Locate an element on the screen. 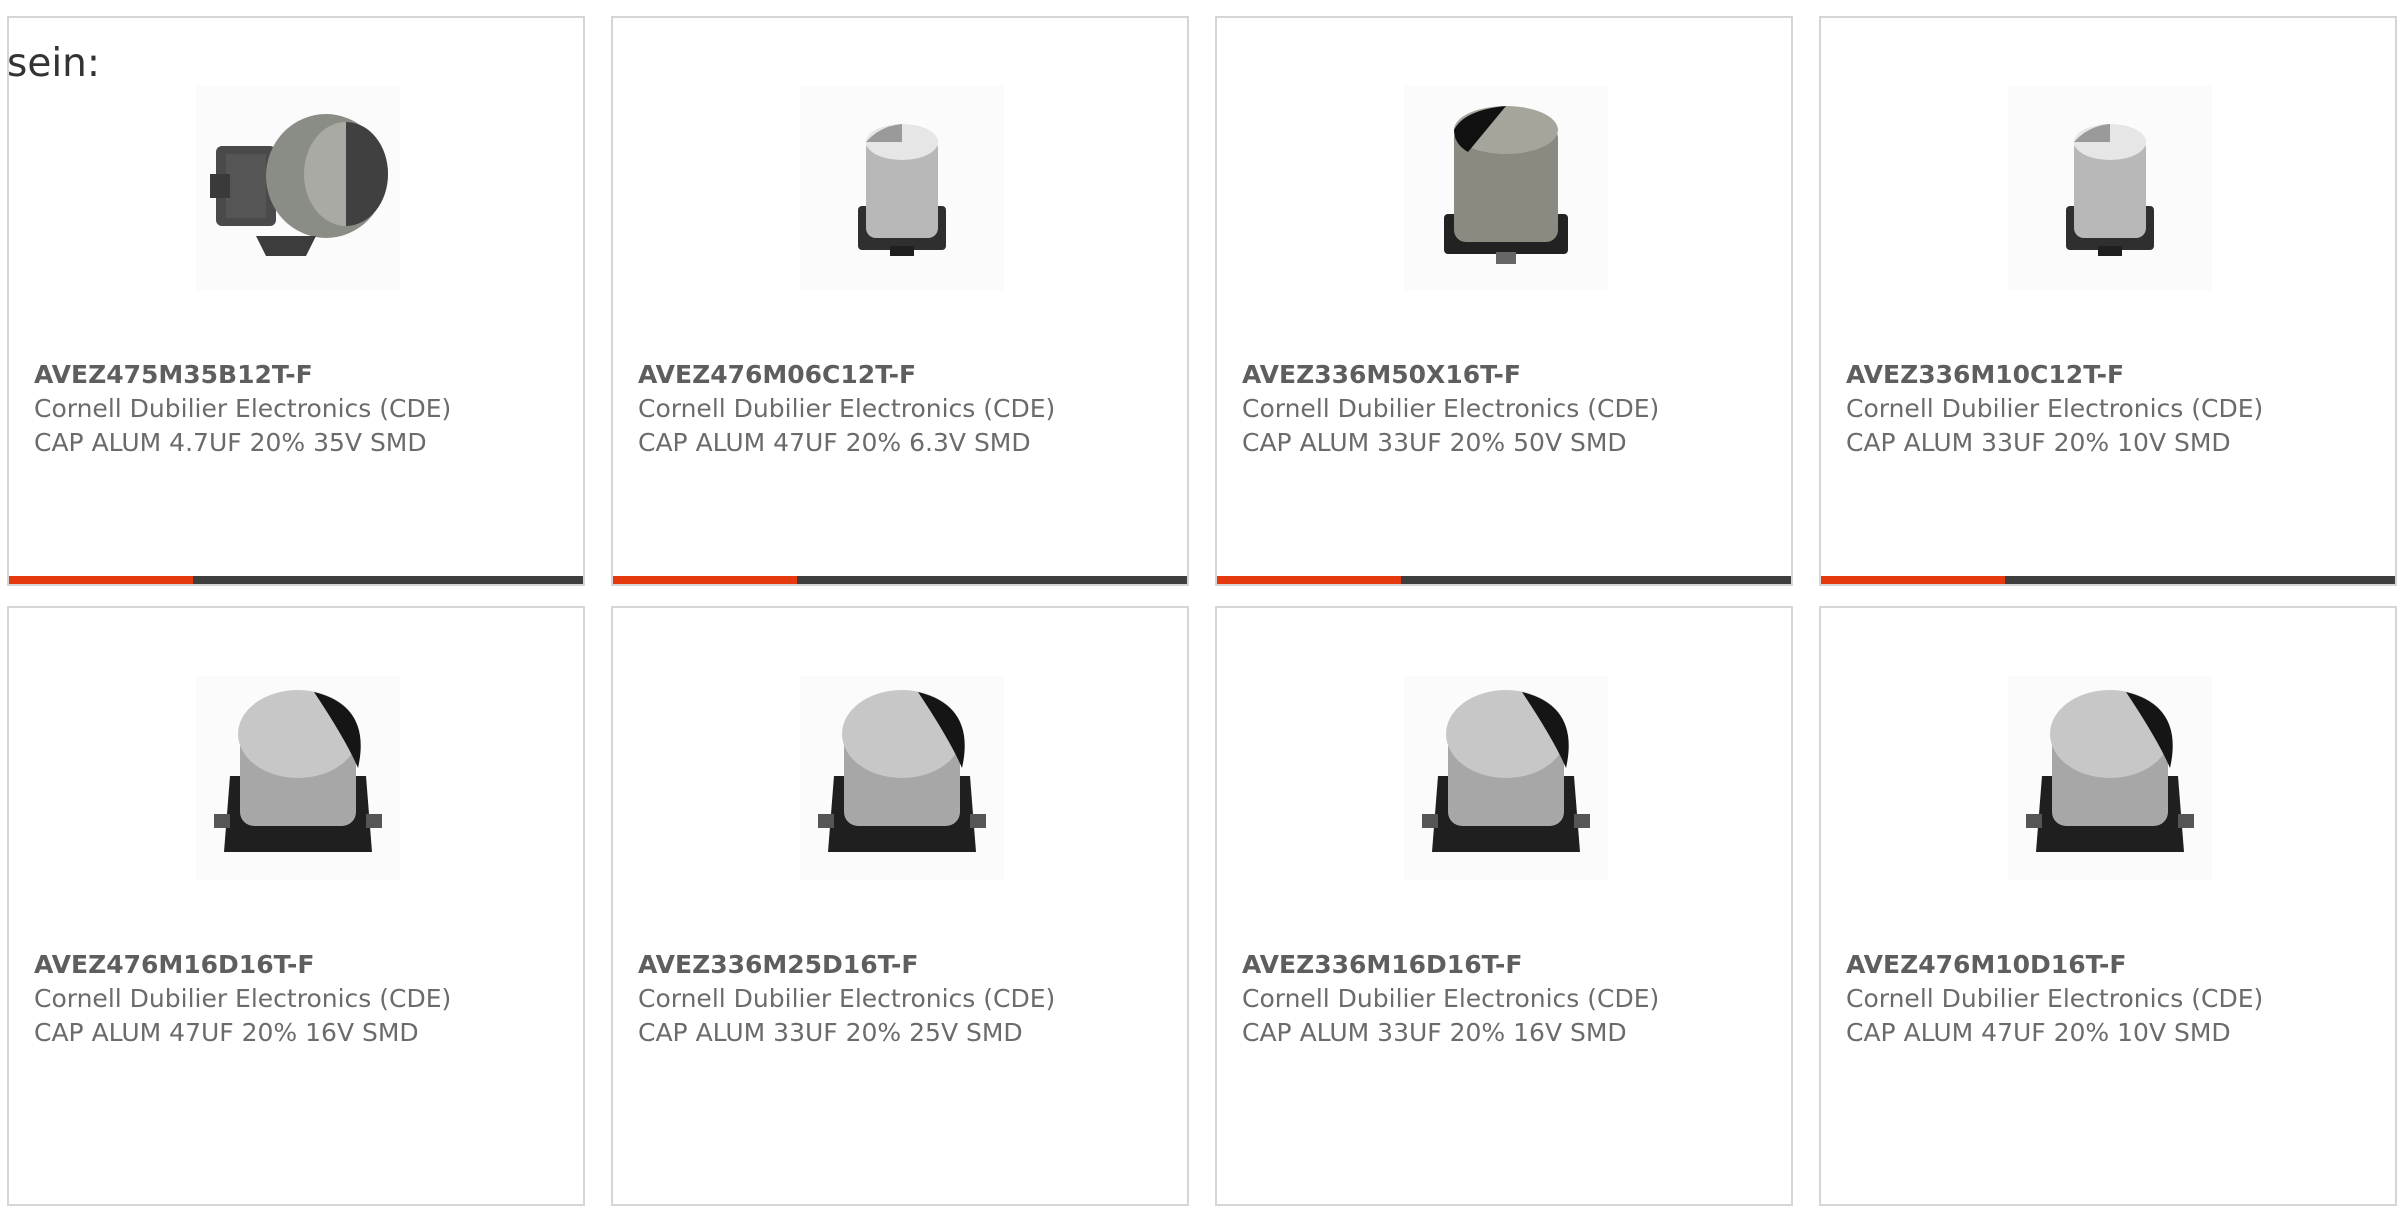  part-number: AVEZ336M10C12T-F is located at coordinates (2115, 375).